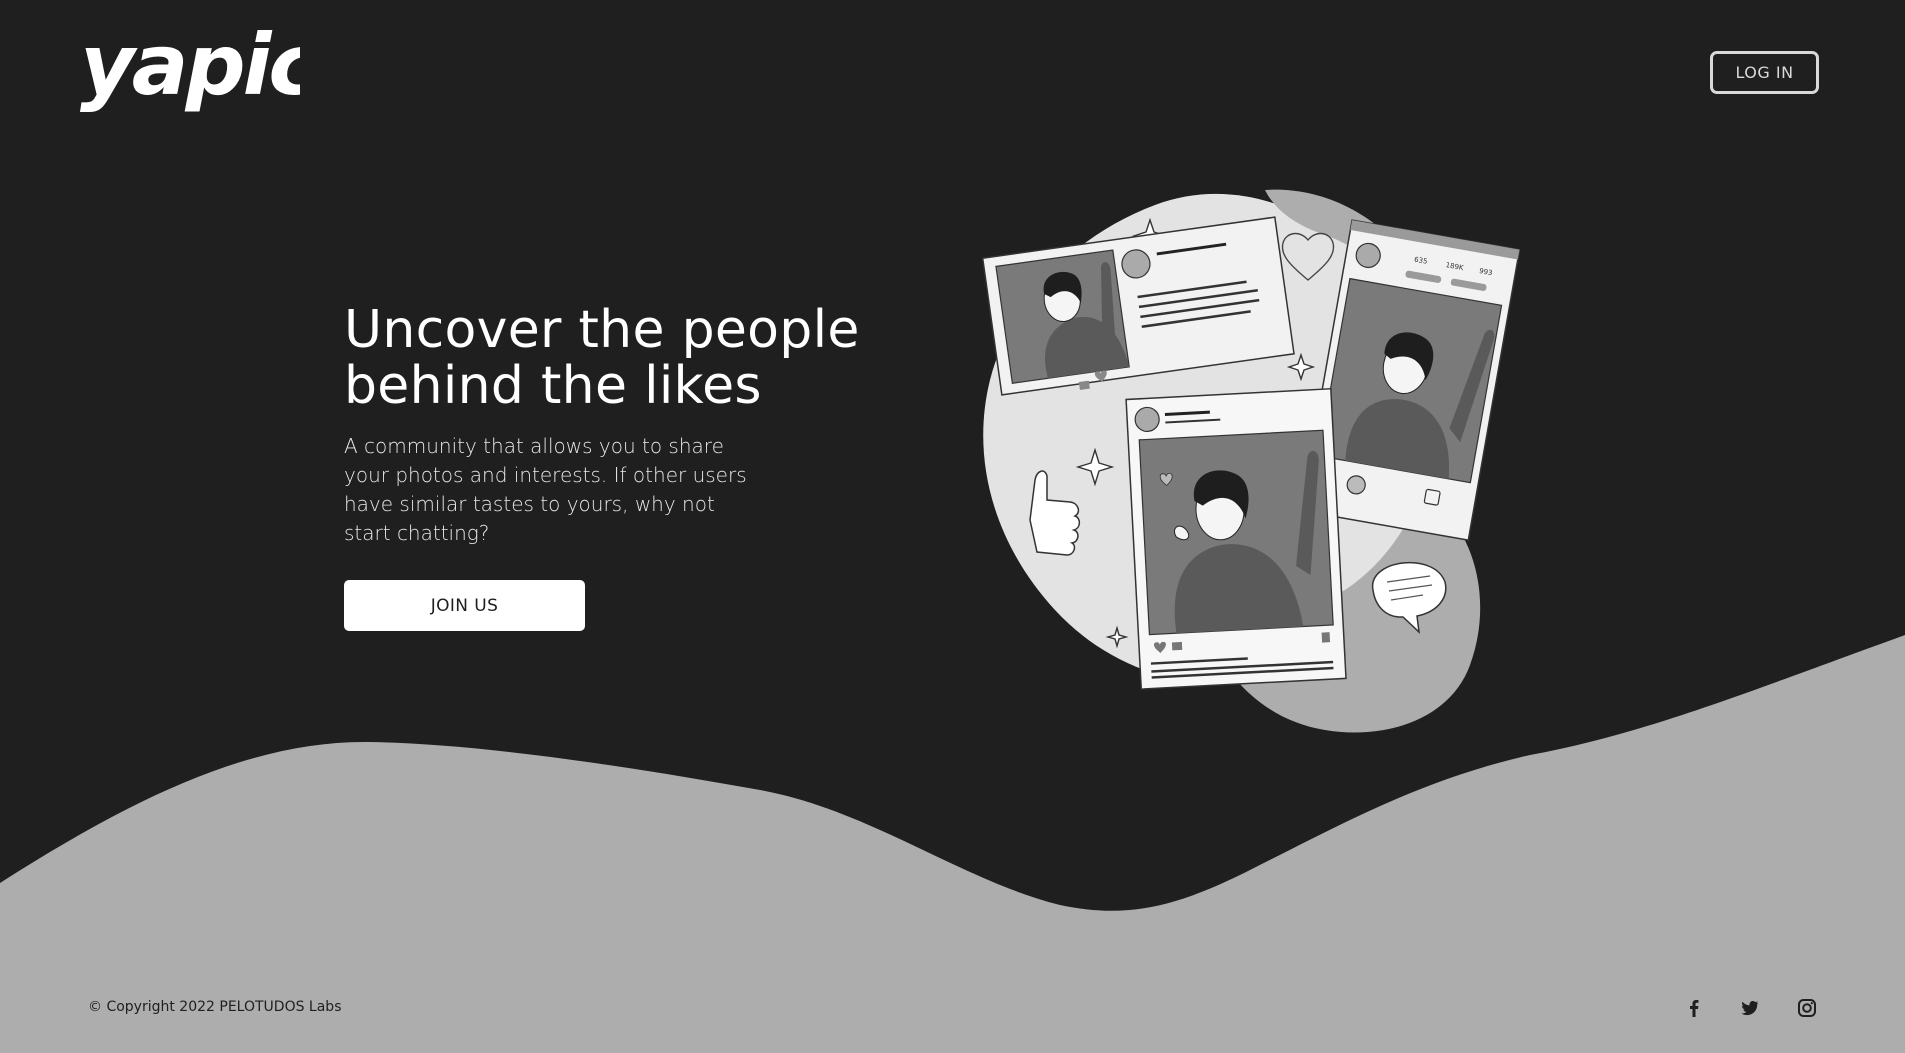 The width and height of the screenshot is (1905, 1053). I want to click on copyright-text: © Copyright 2022 PELOTUDOS Labs, so click(215, 1007).